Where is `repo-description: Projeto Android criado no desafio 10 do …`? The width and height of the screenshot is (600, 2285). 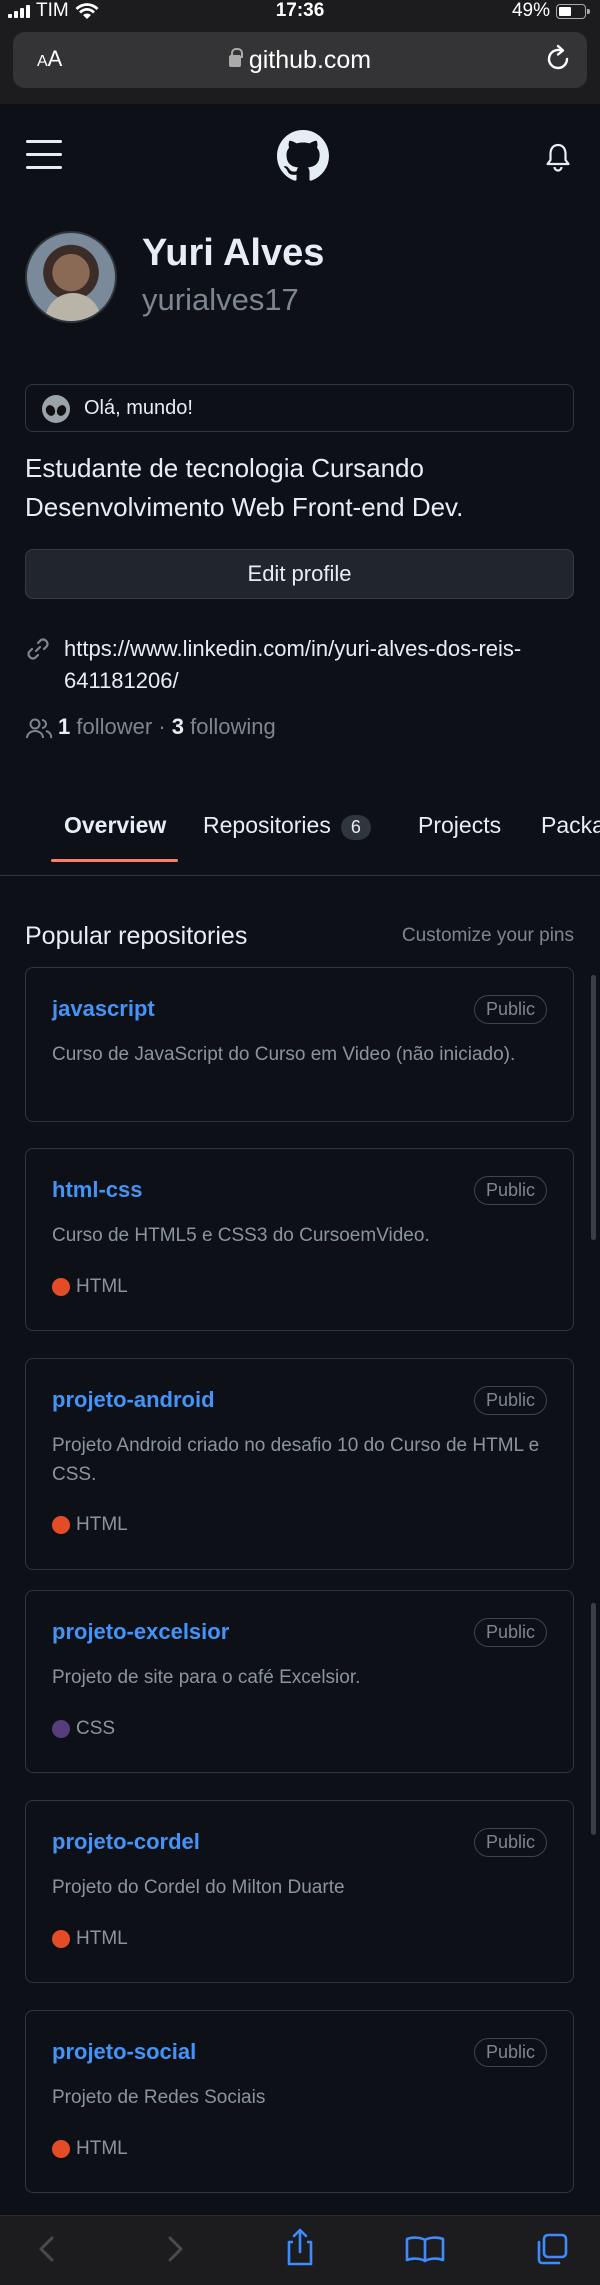 repo-description: Projeto Android criado no desafio 10 do … is located at coordinates (296, 1460).